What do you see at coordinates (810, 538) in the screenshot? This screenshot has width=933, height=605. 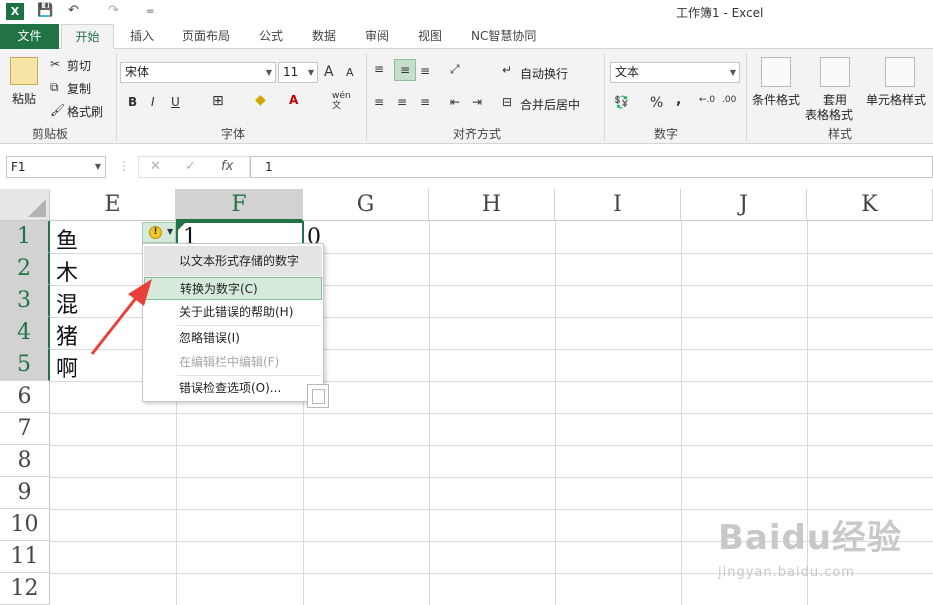 I see `watermark-brand: Baidu经验` at bounding box center [810, 538].